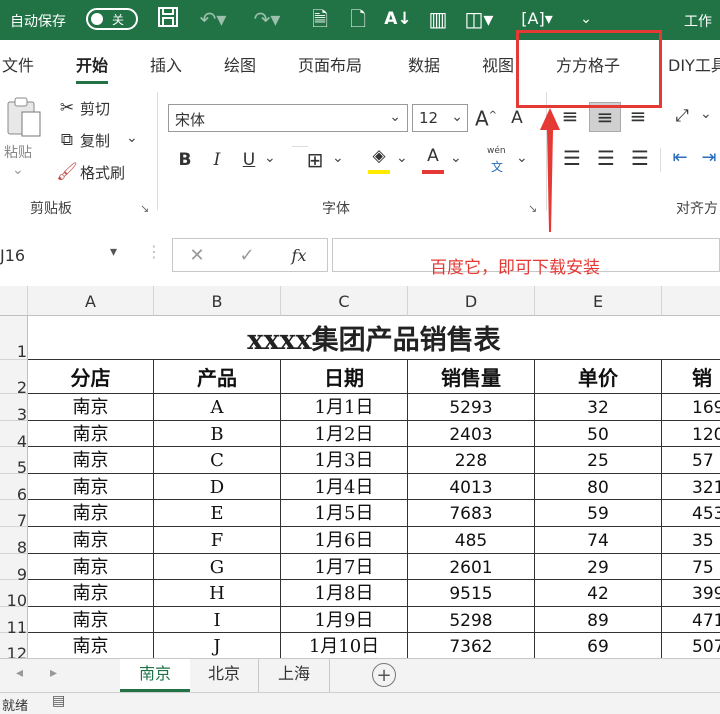 The width and height of the screenshot is (720, 714). I want to click on table-header-cell: 日期, so click(344, 377).